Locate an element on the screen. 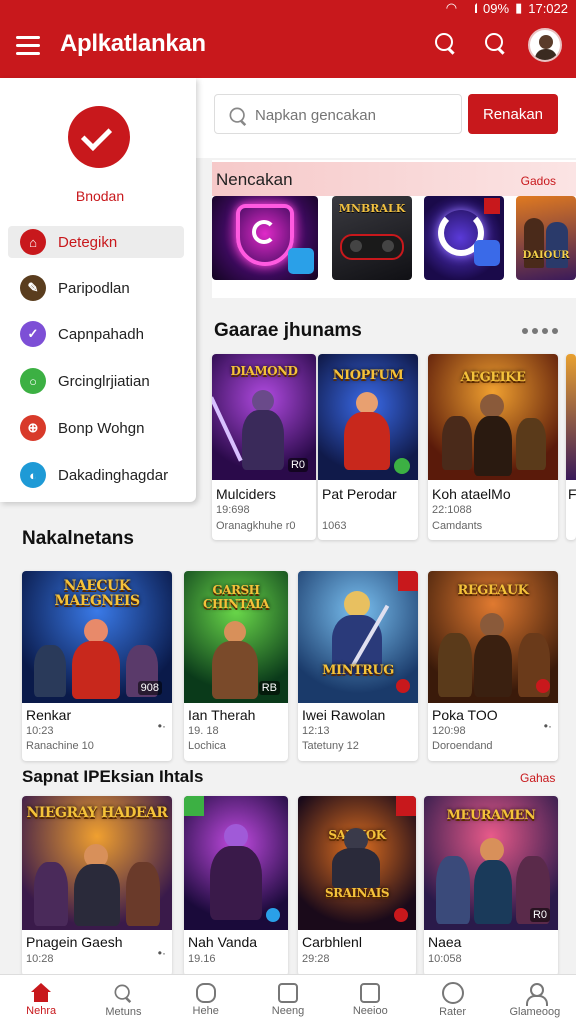  featured-more-link: Gados is located at coordinates (538, 181).